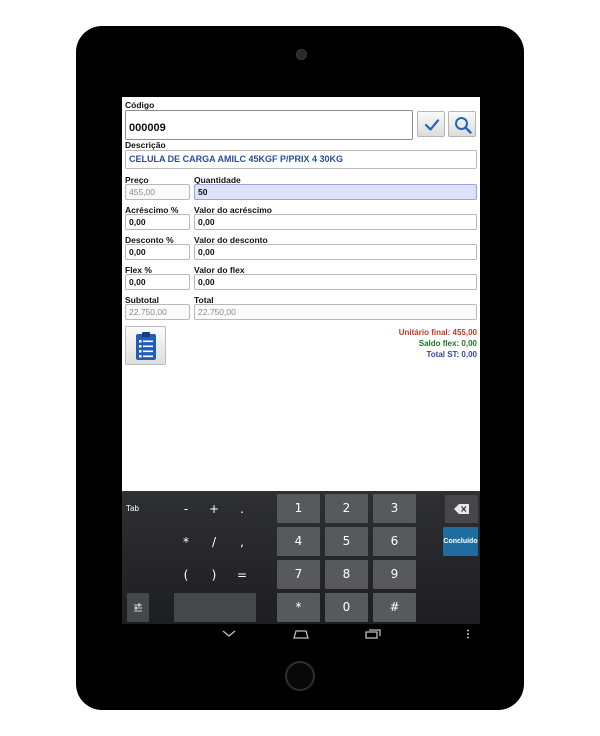  What do you see at coordinates (335, 192) in the screenshot?
I see `quantidade-input: 50` at bounding box center [335, 192].